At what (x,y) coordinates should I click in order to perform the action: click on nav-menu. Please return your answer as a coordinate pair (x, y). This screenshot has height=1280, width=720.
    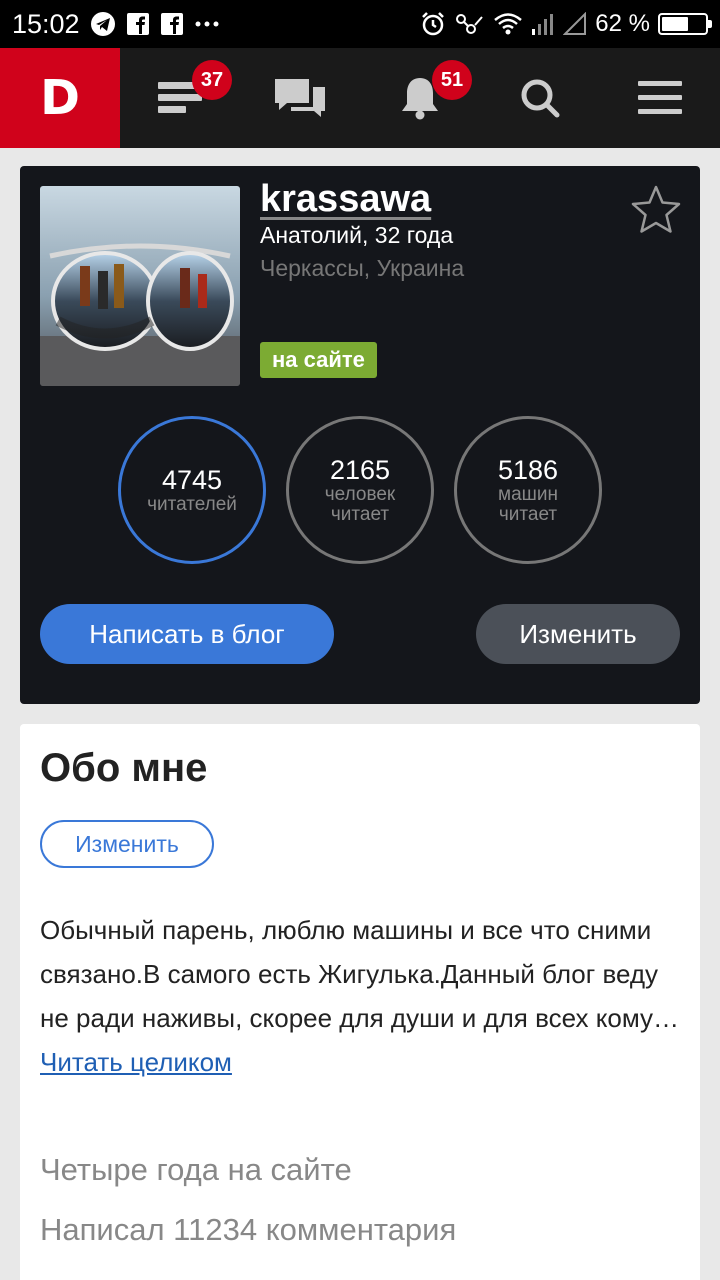
    Looking at the image, I should click on (660, 98).